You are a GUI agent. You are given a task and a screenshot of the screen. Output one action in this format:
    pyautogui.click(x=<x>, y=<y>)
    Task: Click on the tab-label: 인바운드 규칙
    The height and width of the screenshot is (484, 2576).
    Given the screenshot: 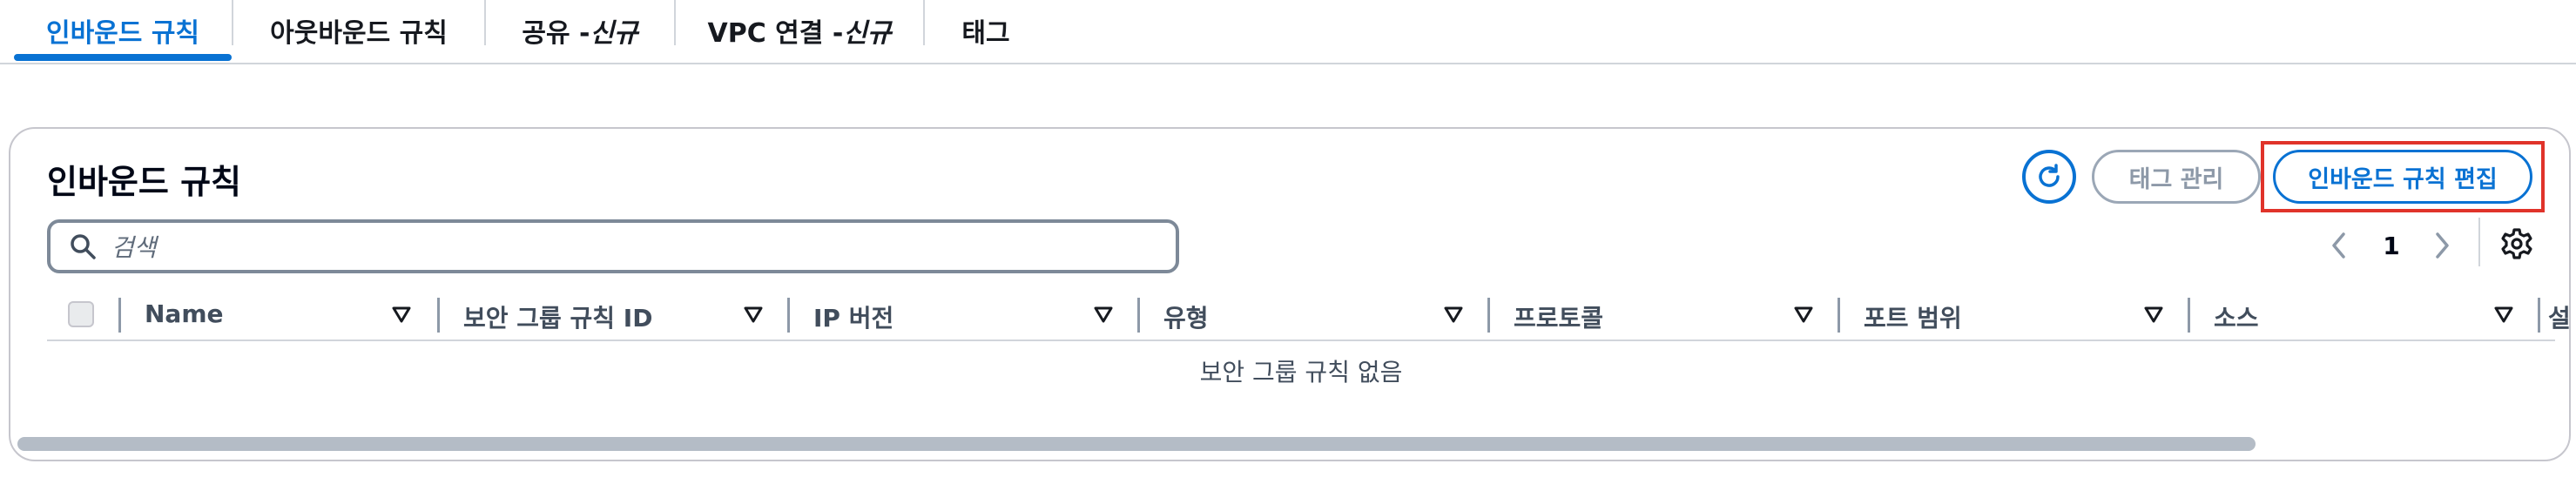 What is the action you would take?
    pyautogui.click(x=122, y=33)
    